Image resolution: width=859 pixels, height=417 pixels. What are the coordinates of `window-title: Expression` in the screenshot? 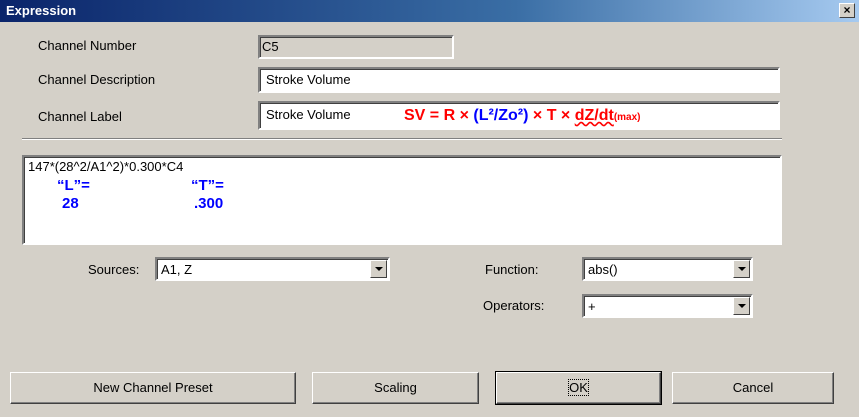 It's located at (41, 10).